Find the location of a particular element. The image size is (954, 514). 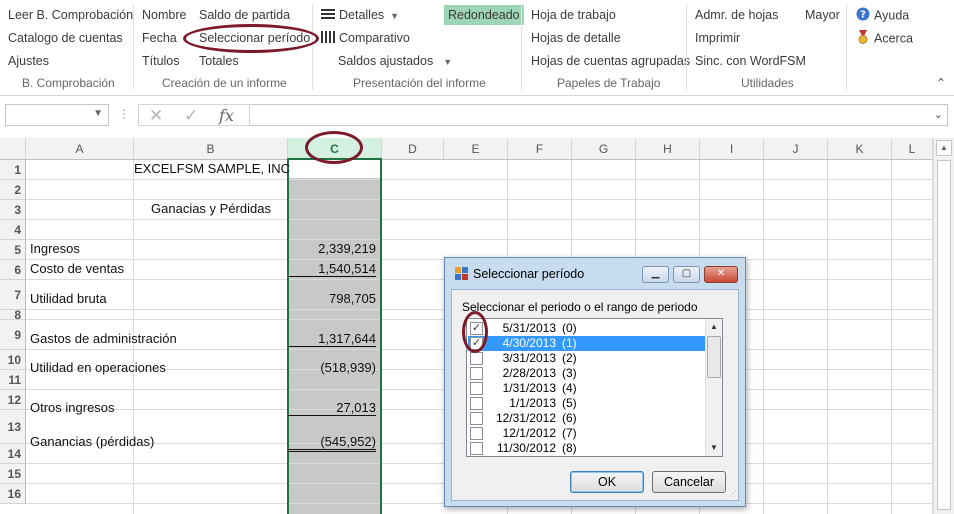

period-item: ✓ 5/31/2013 (0) is located at coordinates (587, 328).